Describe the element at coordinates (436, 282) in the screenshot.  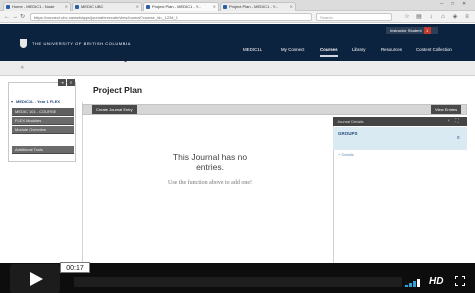
I see `hd-toggle: HD` at that location.